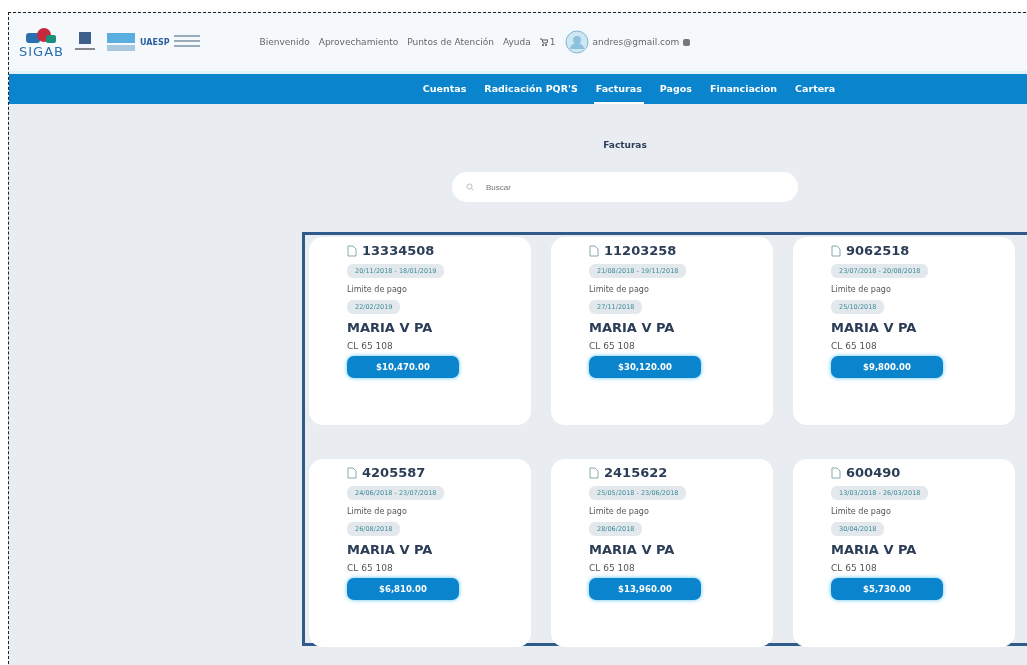 This screenshot has height=665, width=1027. I want to click on nav-tab: Financiacion, so click(743, 89).